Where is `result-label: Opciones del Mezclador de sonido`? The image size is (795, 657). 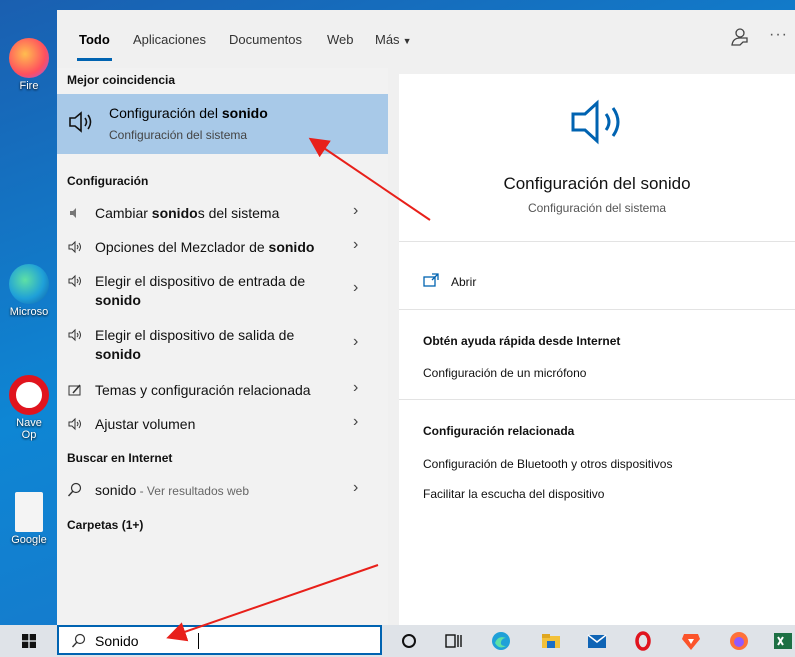
result-label: Opciones del Mezclador de sonido is located at coordinates (204, 247).